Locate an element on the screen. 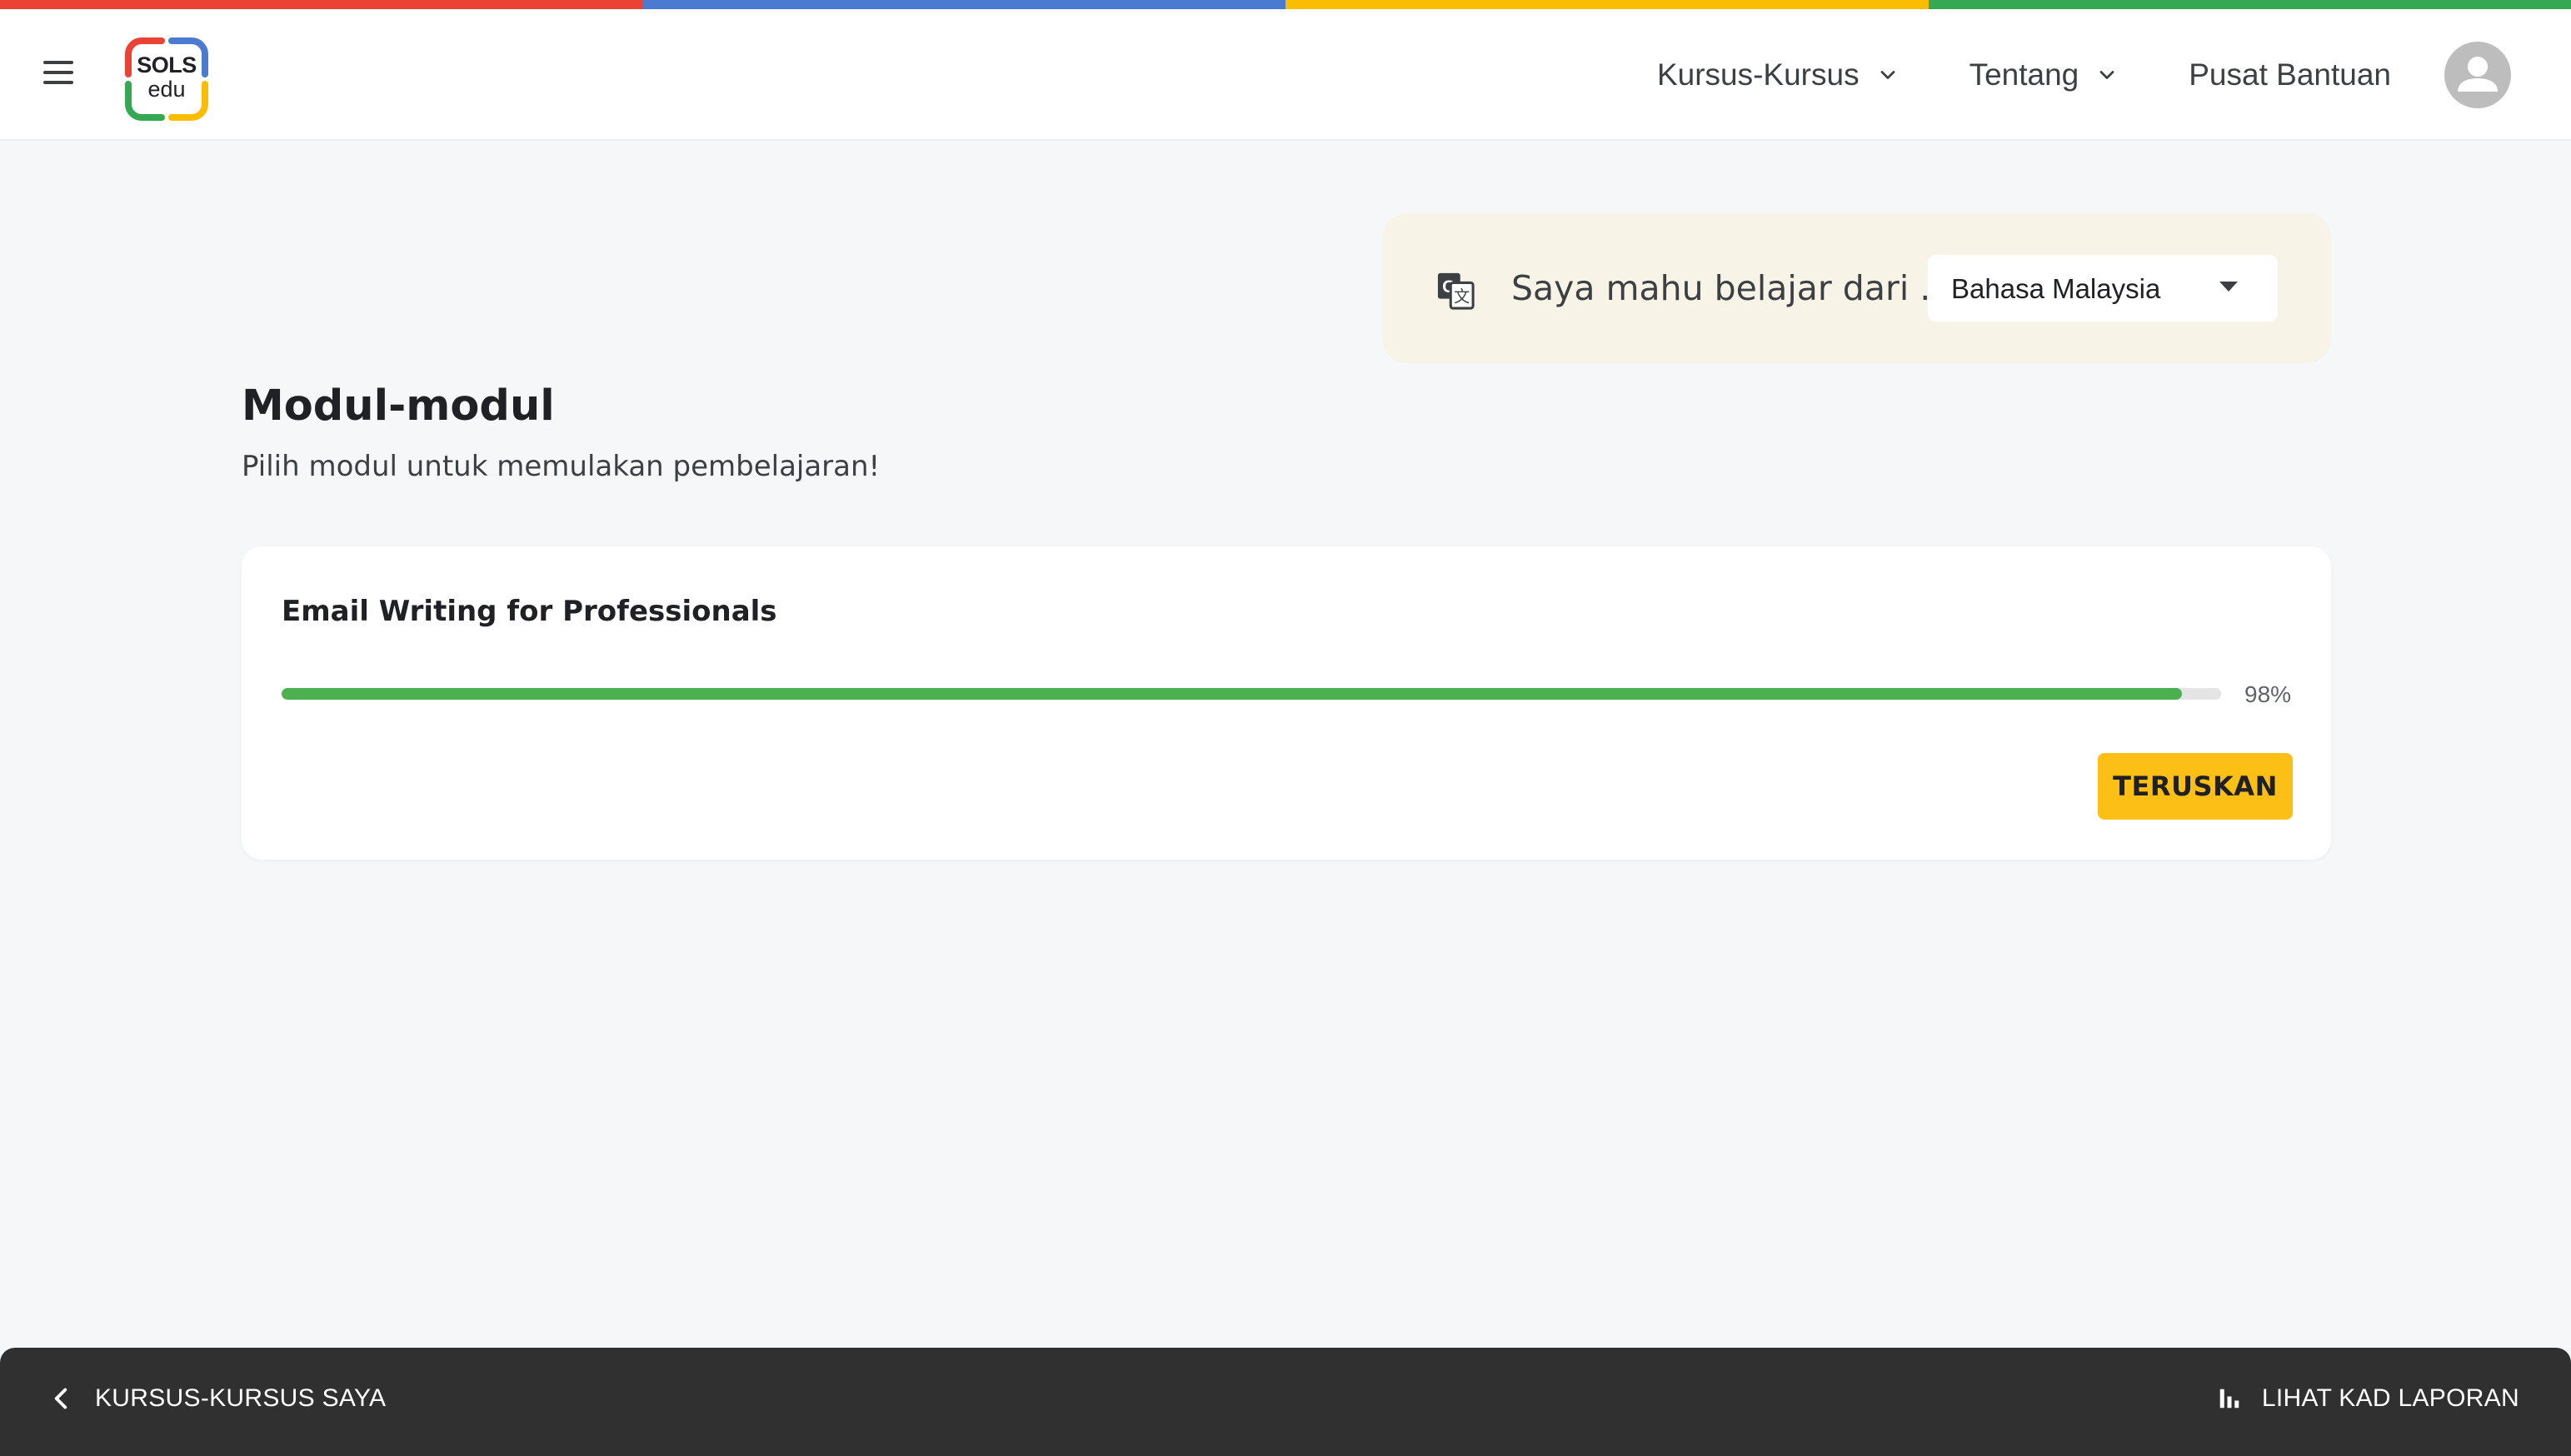 The height and width of the screenshot is (1456, 2571). logo-line-1: SOLS is located at coordinates (167, 64).